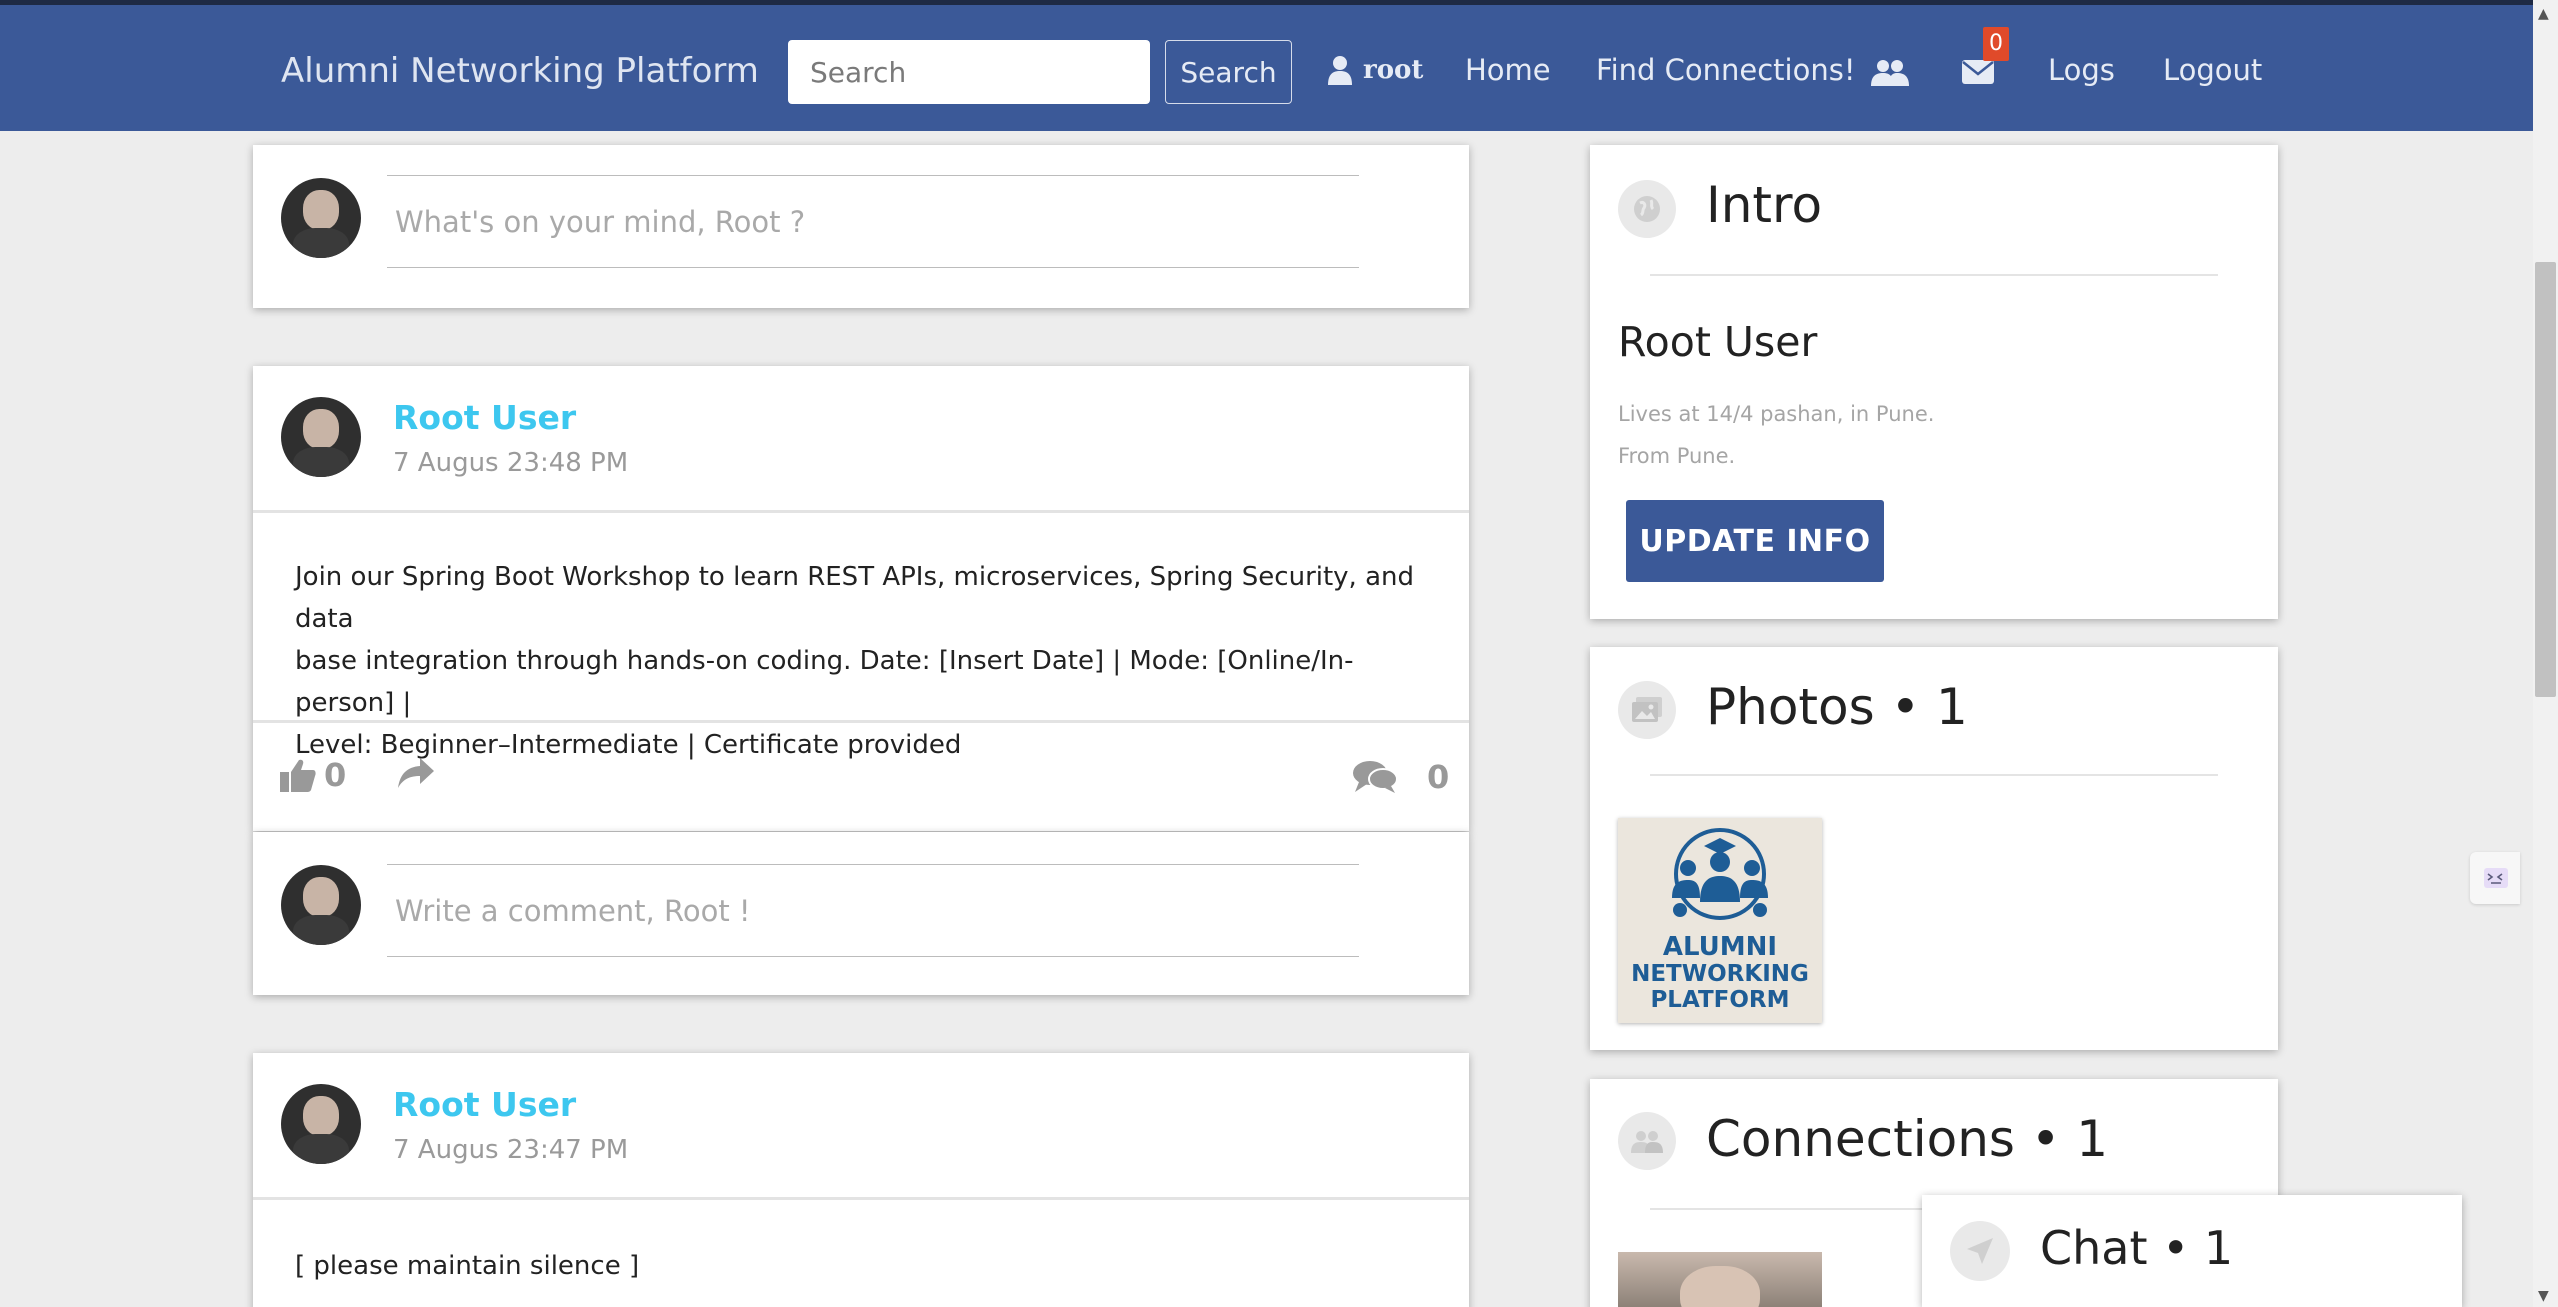  What do you see at coordinates (2137, 1248) in the screenshot?
I see `chat-title: Chat • 1` at bounding box center [2137, 1248].